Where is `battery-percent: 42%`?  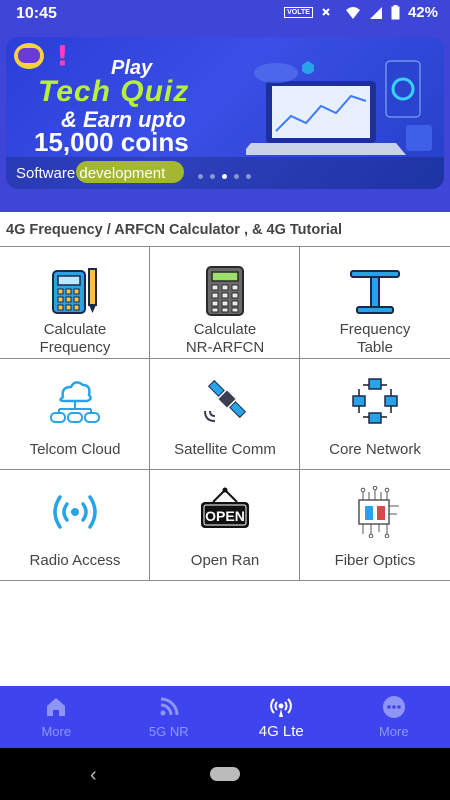 battery-percent: 42% is located at coordinates (422, 12).